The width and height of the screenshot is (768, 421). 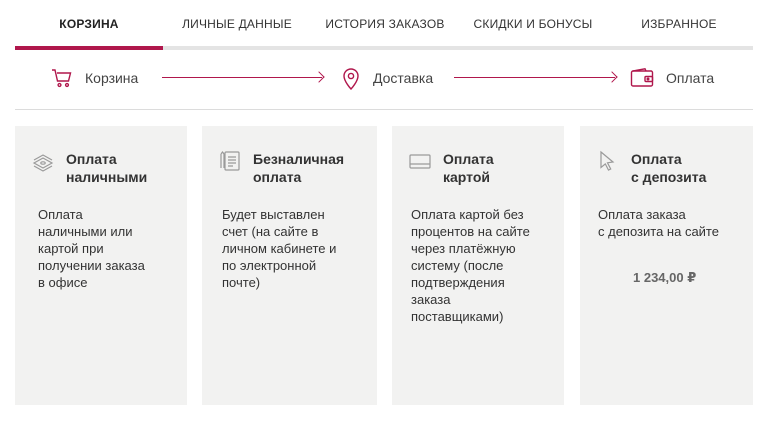 I want to click on step-cart-label: Корзина, so click(x=112, y=78).